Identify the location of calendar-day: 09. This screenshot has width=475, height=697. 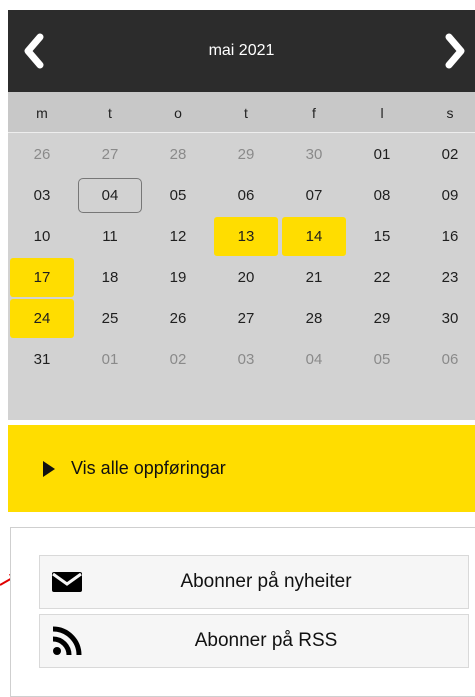
(445, 195).